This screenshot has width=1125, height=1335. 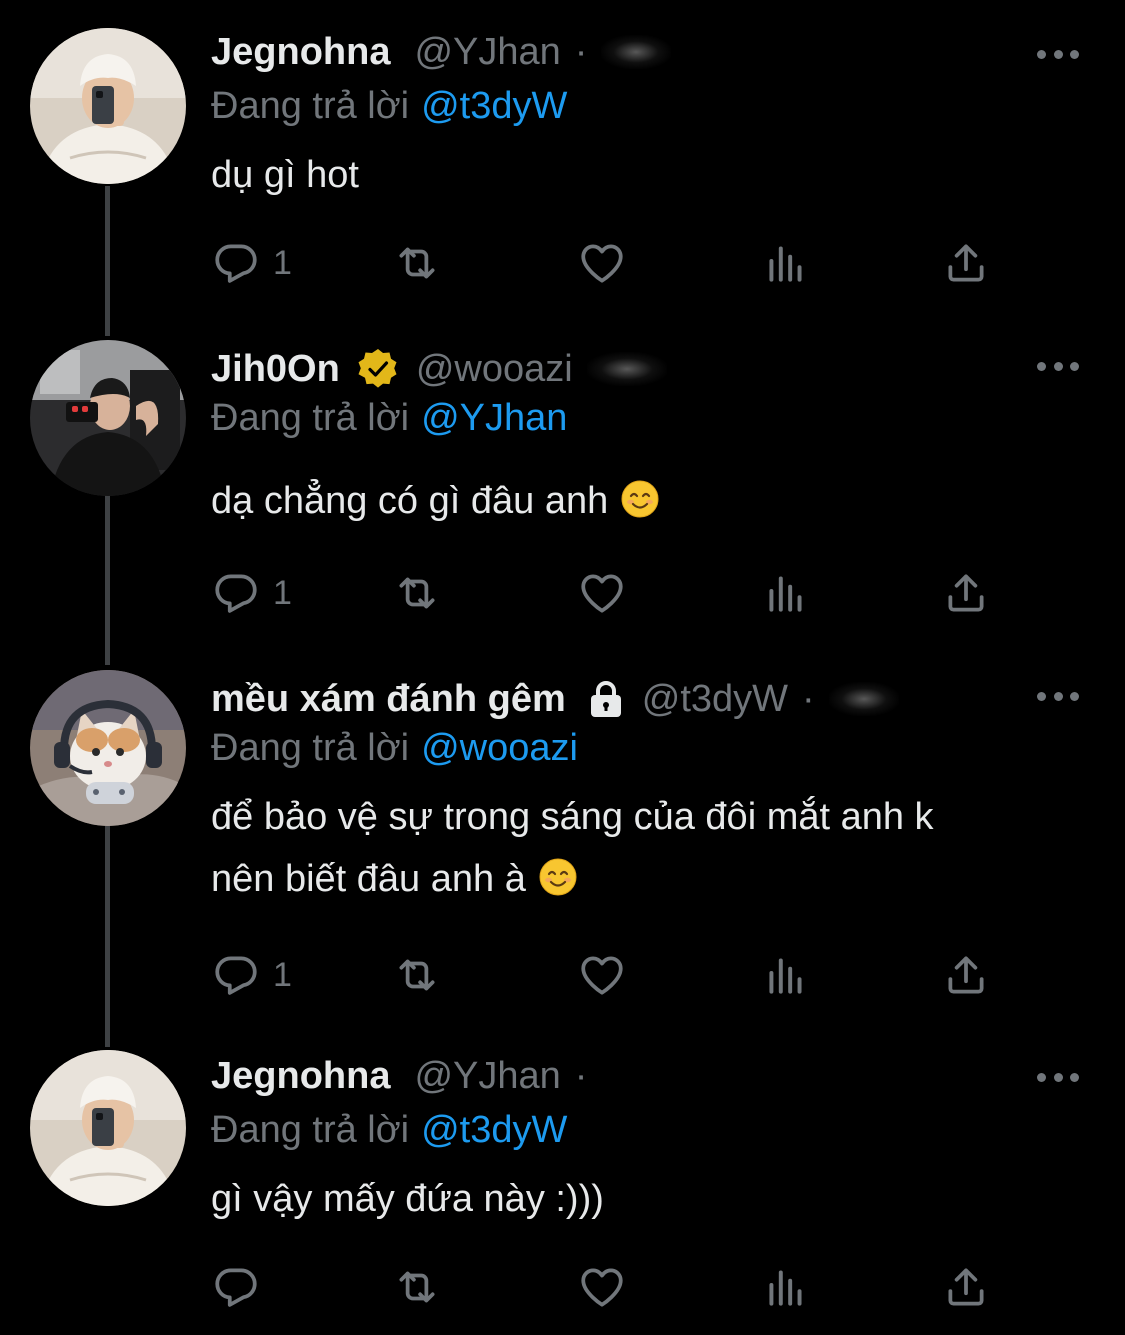 I want to click on replying-to: Đang trả lời @wooazi, so click(x=394, y=748).